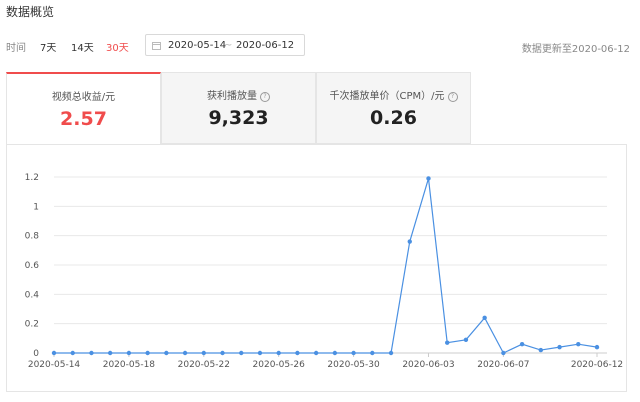 Image resolution: width=640 pixels, height=402 pixels. I want to click on y-tick-label: 0.6, so click(32, 266).